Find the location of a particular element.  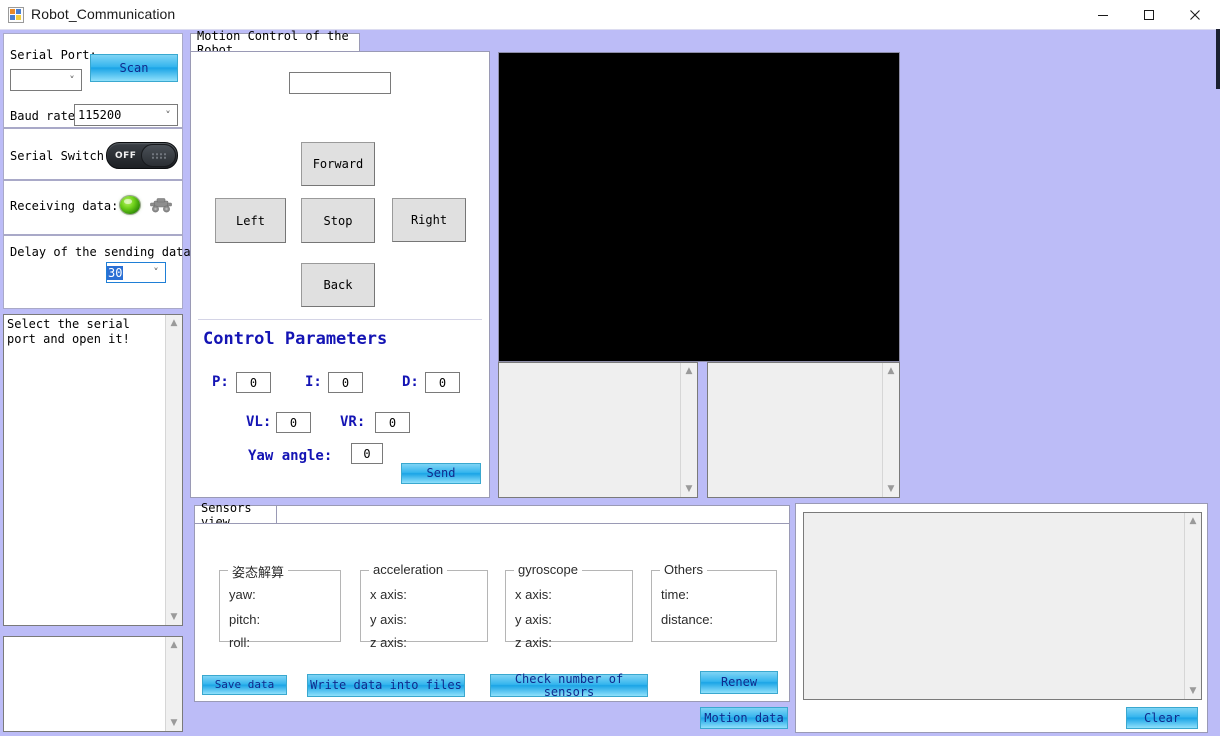

scan-button-label: Scan is located at coordinates (134, 67).